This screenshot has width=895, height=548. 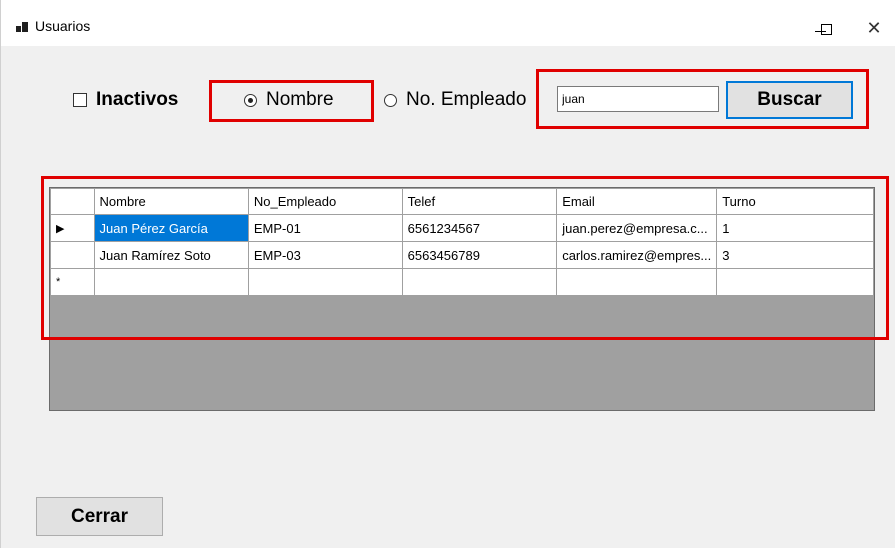 I want to click on maximize-button, so click(x=826, y=29).